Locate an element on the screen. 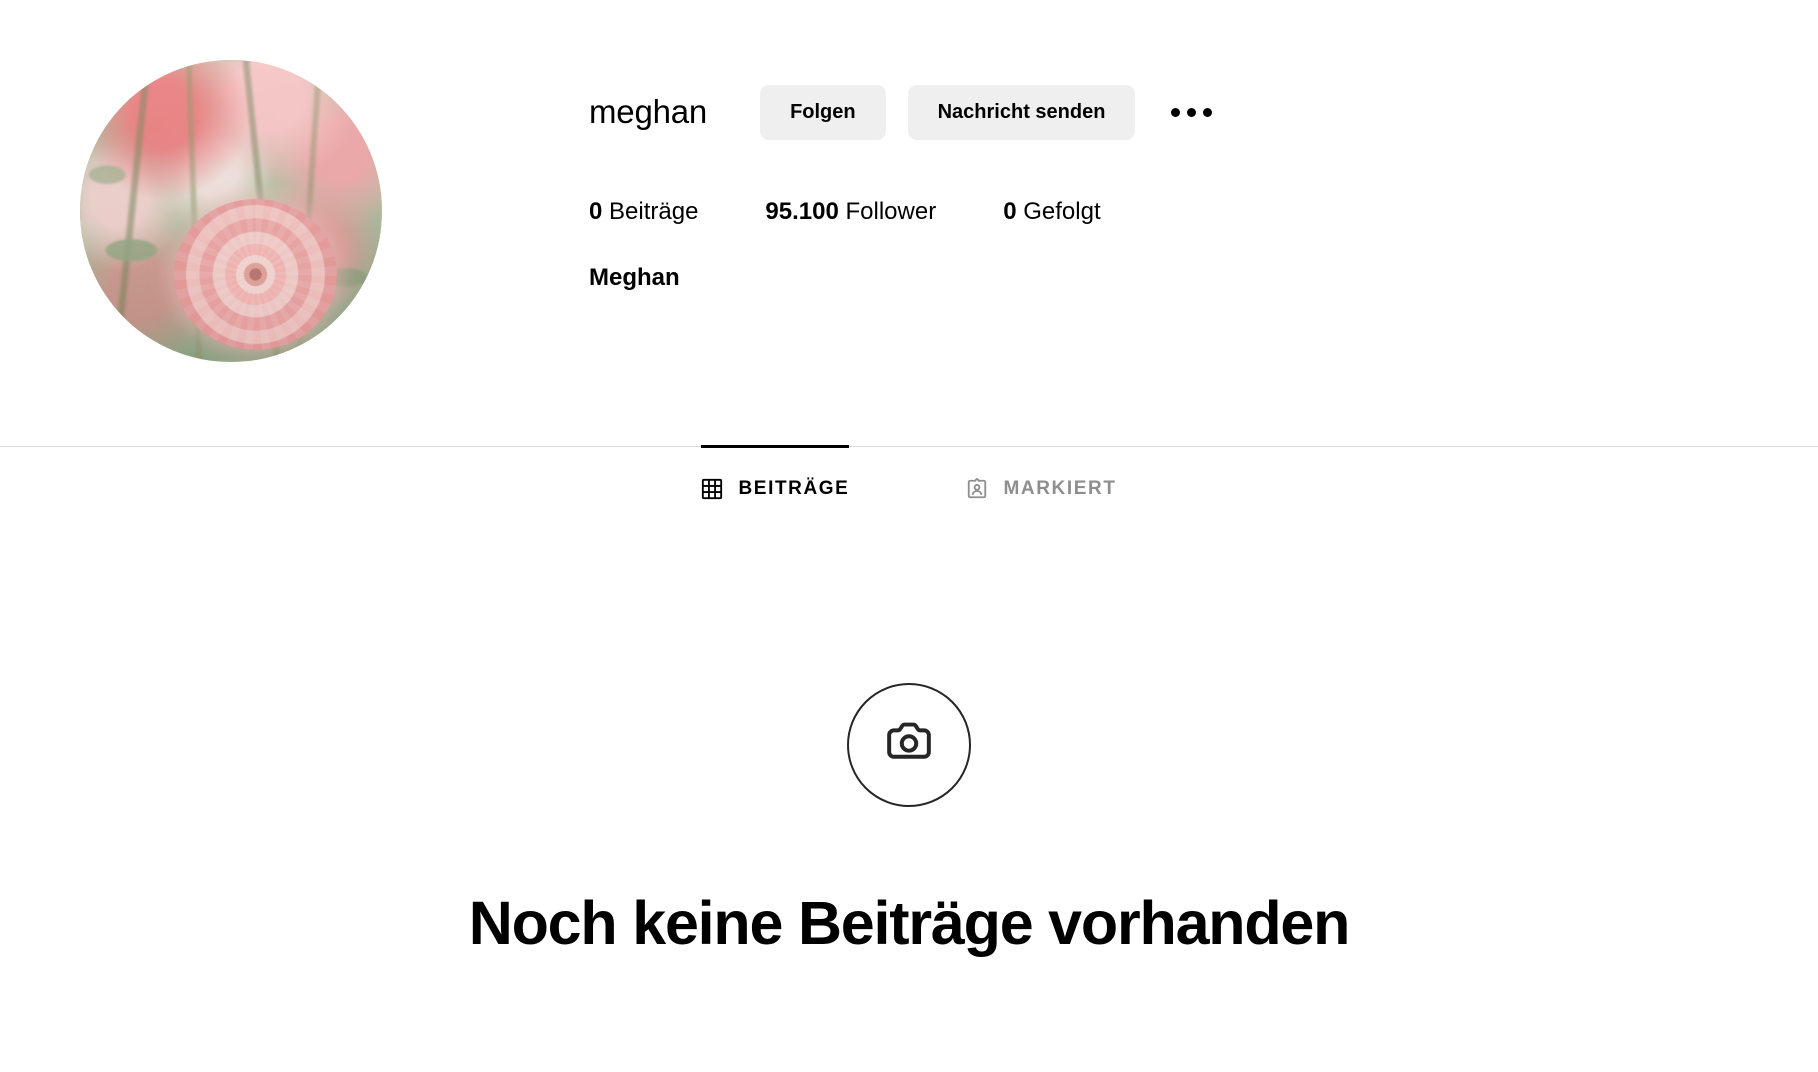  grid-icon is located at coordinates (712, 489).